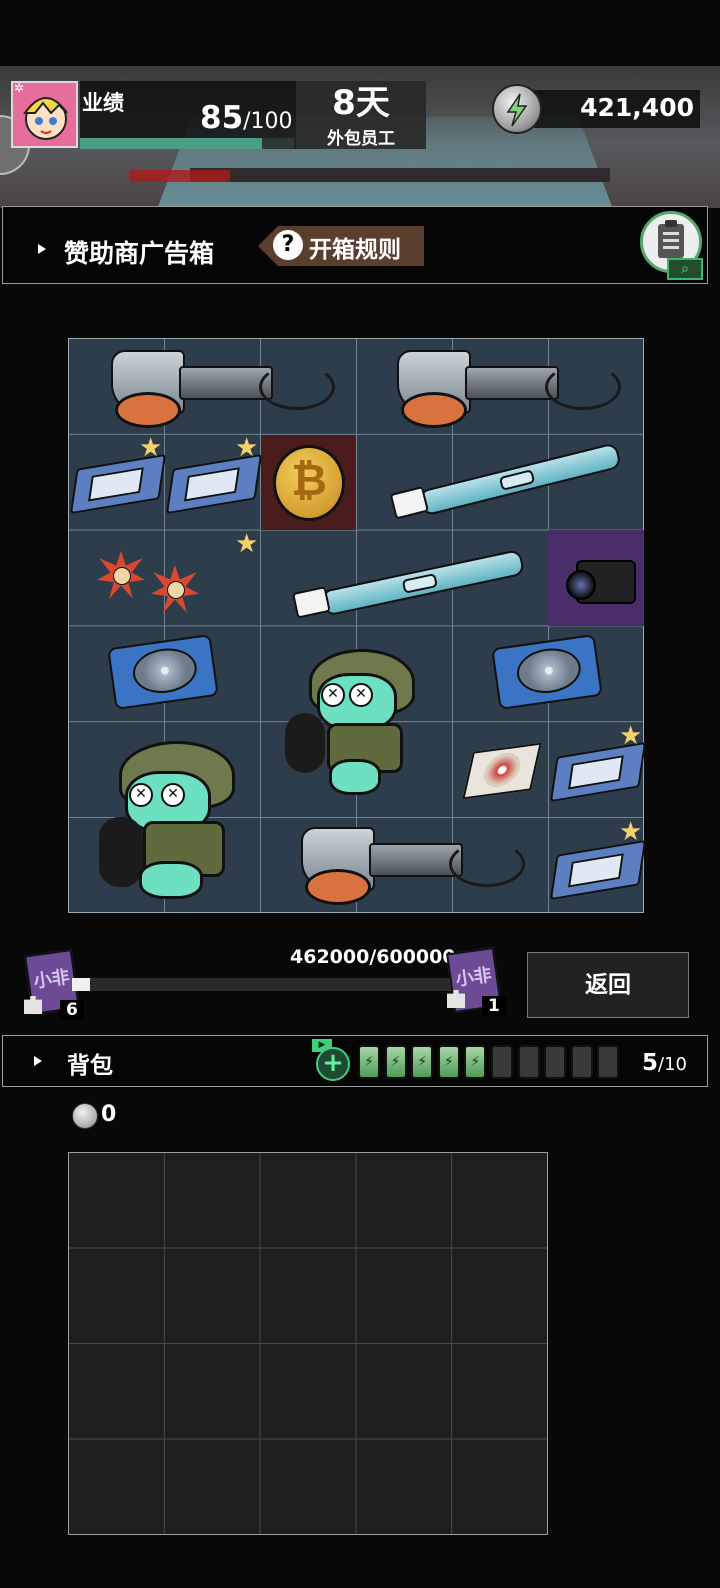  Describe the element at coordinates (165, 579) in the screenshot. I see `item-star-sunglasses: ★` at that location.